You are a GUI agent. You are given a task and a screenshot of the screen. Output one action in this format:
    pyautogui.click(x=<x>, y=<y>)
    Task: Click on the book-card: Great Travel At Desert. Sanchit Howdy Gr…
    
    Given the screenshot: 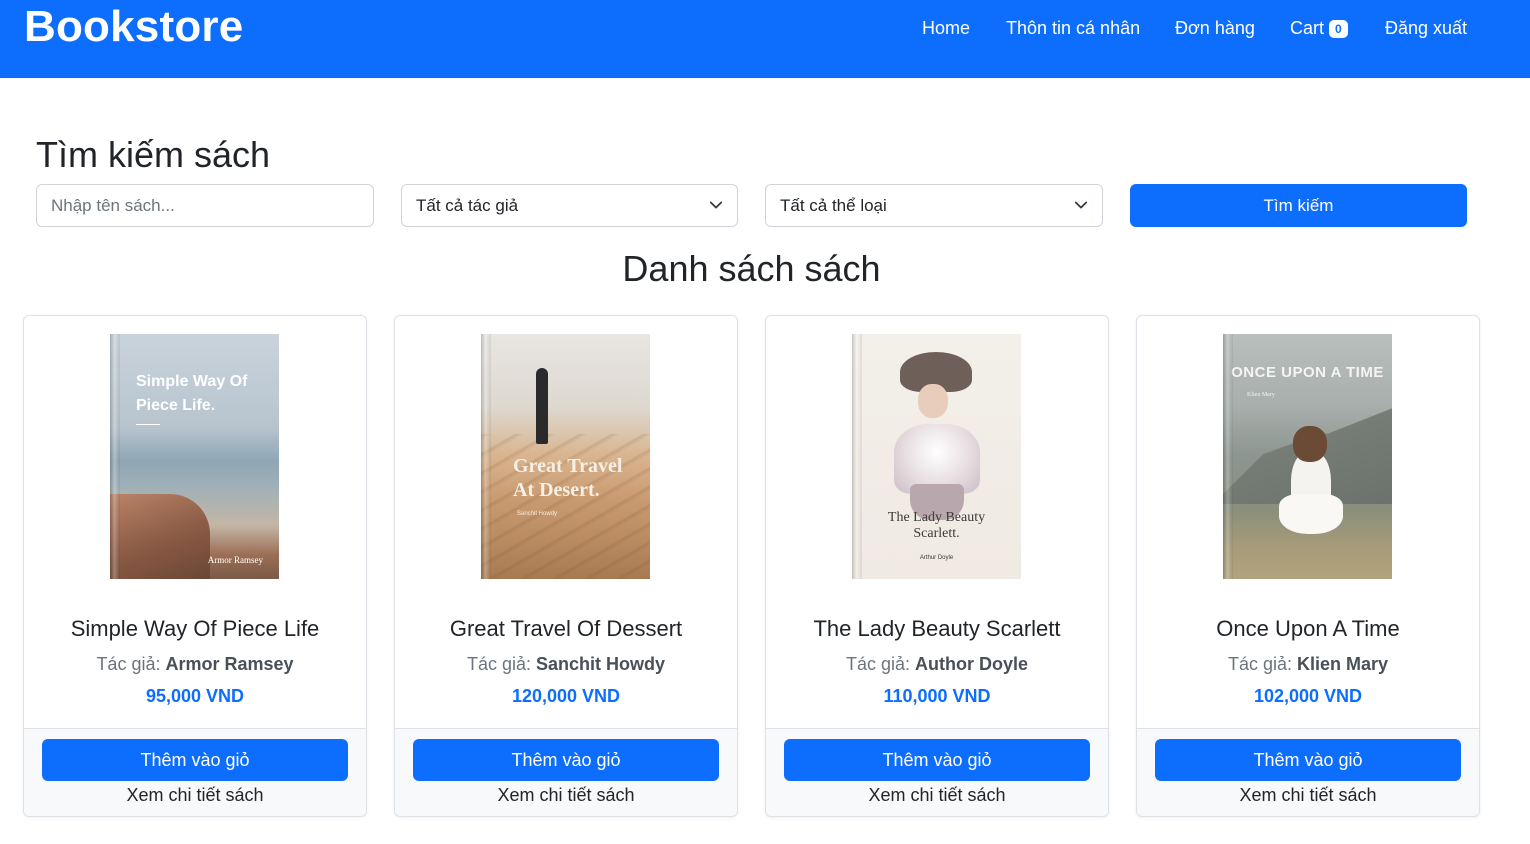 What is the action you would take?
    pyautogui.click(x=566, y=566)
    